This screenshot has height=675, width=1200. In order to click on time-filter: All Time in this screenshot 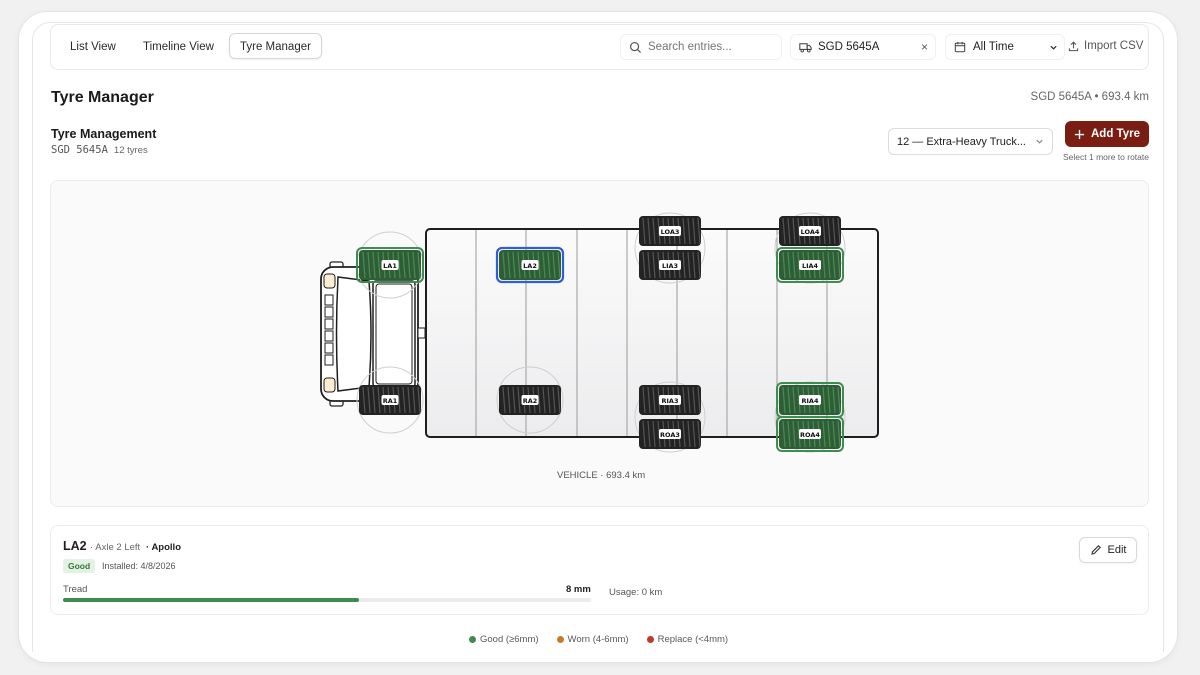, I will do `click(1005, 47)`.